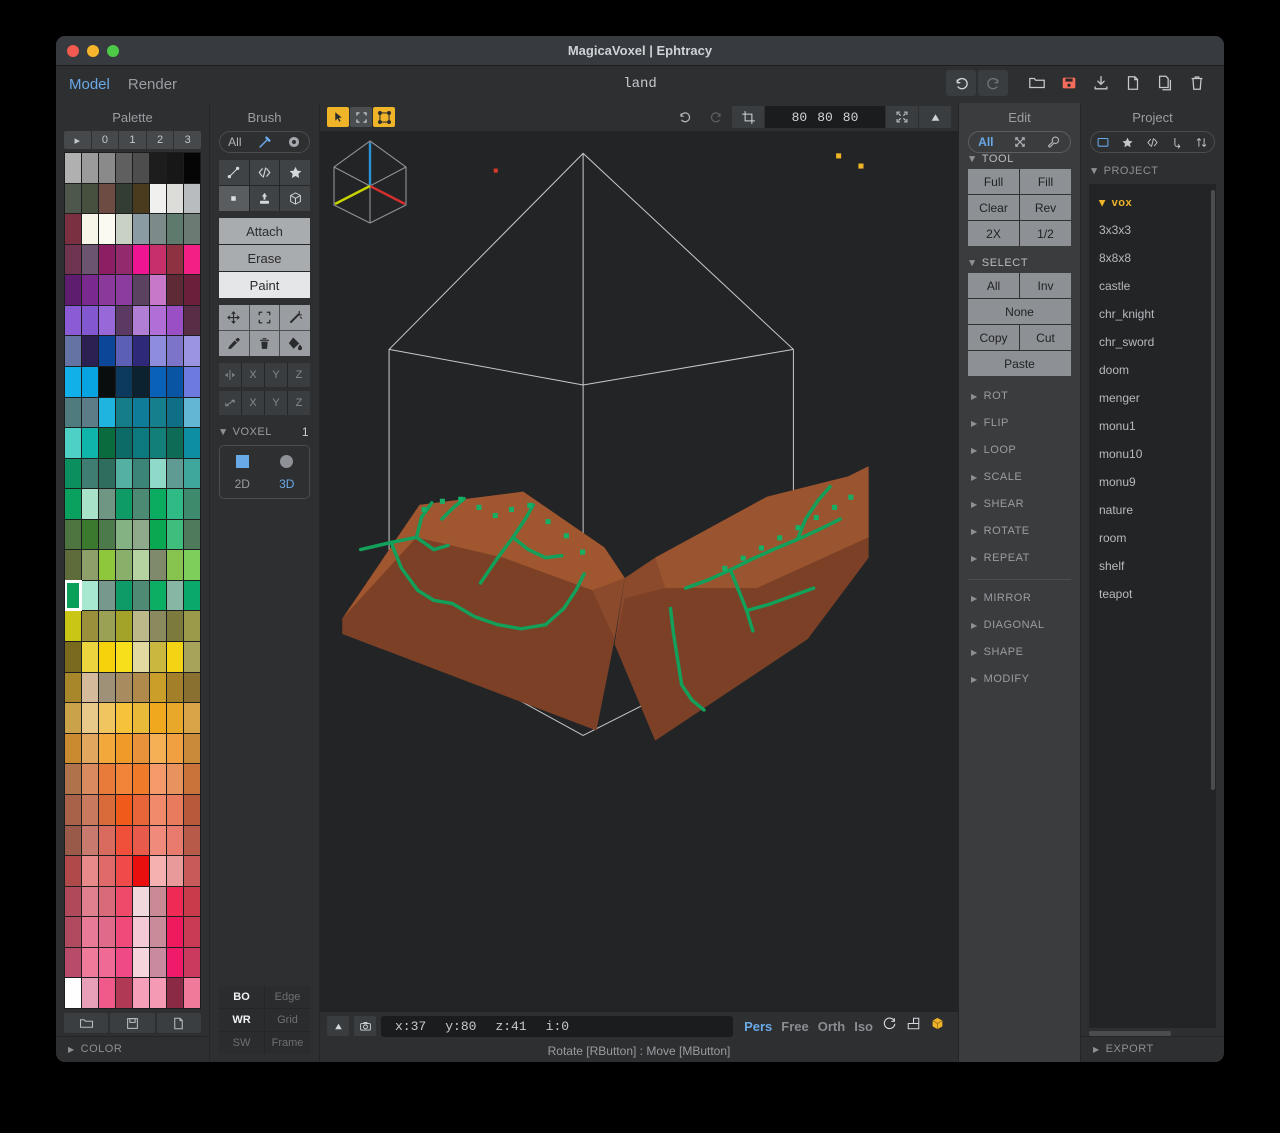 The height and width of the screenshot is (1133, 1280). Describe the element at coordinates (937, 1026) in the screenshot. I see `box-orange-icon` at that location.